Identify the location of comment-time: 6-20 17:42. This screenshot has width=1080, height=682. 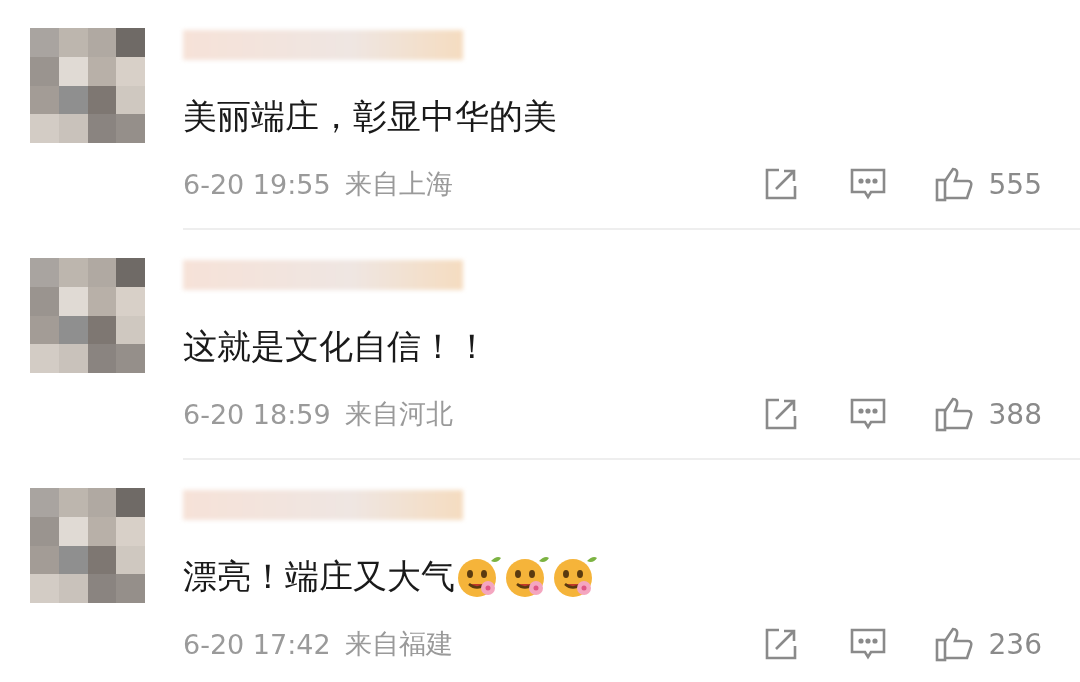
(257, 644).